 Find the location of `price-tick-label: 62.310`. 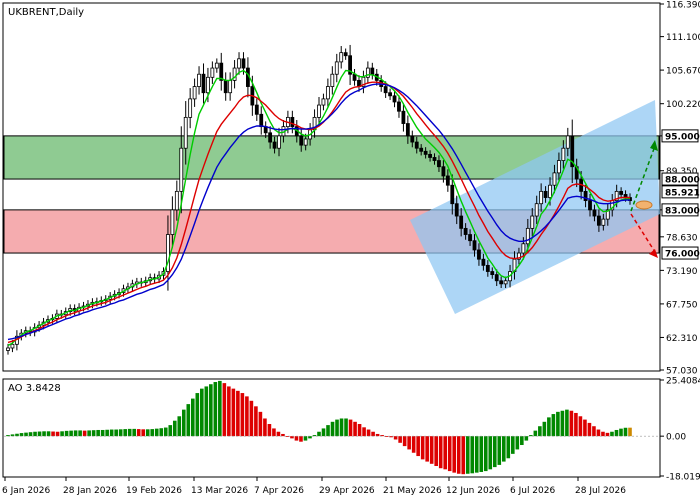

price-tick-label: 62.310 is located at coordinates (682, 339).